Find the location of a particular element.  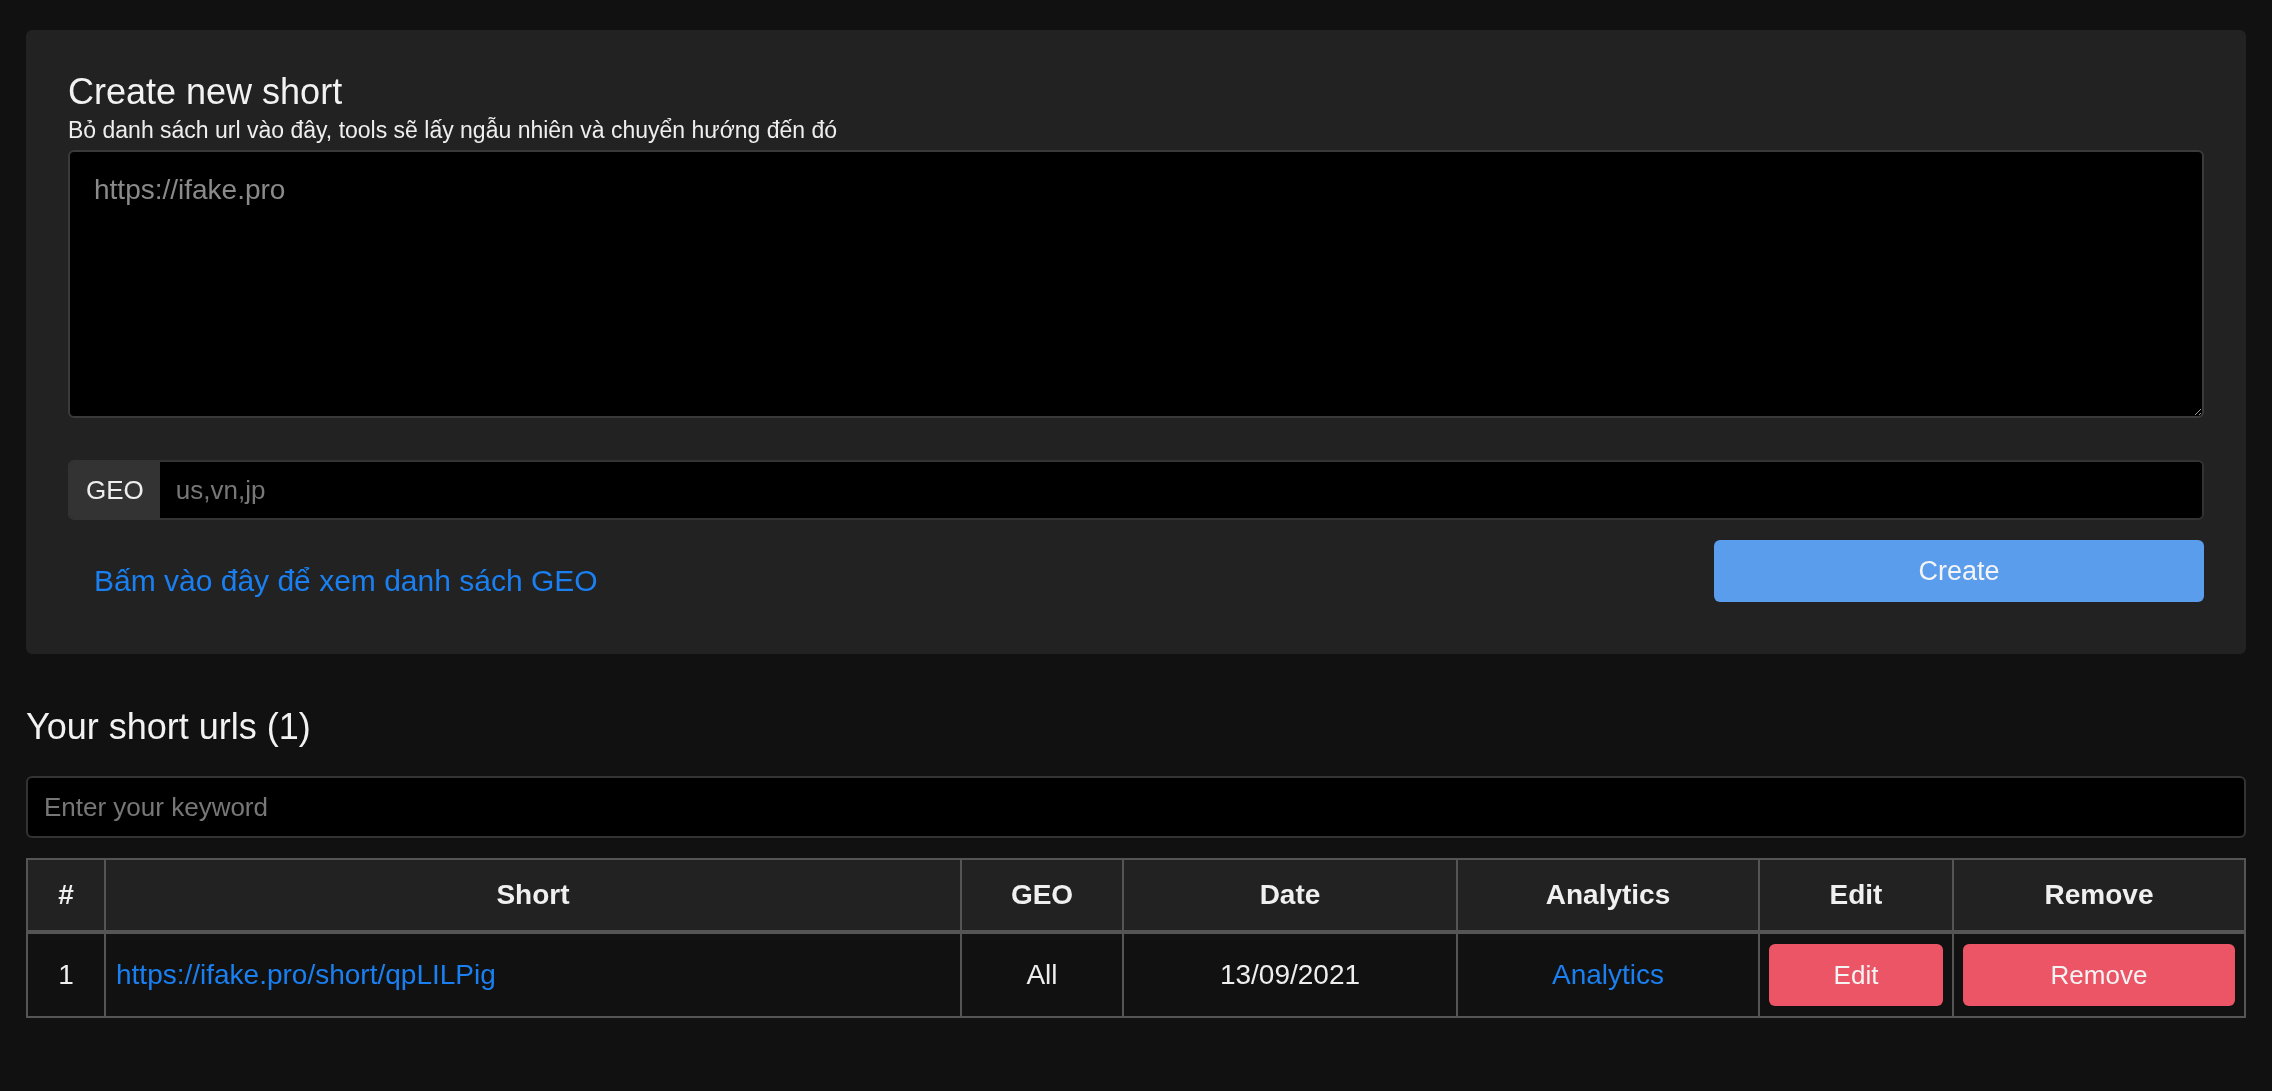

short-url-link: https://ifake.pro/short/qpLILPig is located at coordinates (306, 975).